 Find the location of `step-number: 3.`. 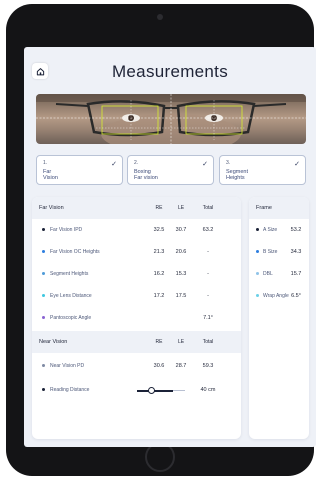

step-number: 3. is located at coordinates (228, 163).